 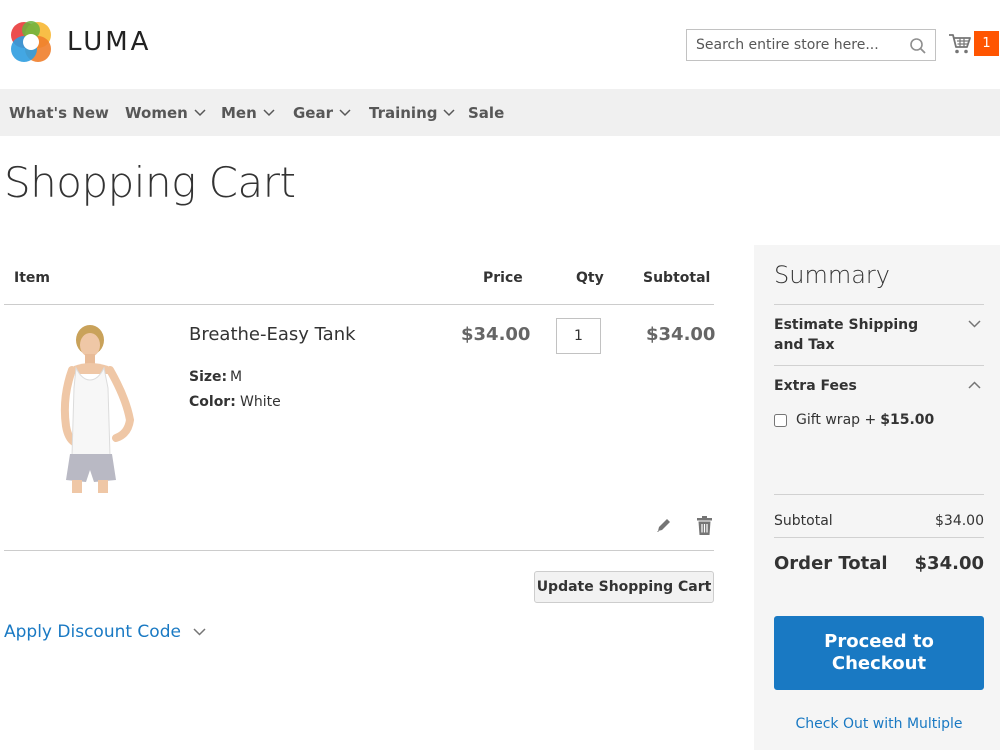 What do you see at coordinates (260, 402) in the screenshot?
I see `option-value-color: White` at bounding box center [260, 402].